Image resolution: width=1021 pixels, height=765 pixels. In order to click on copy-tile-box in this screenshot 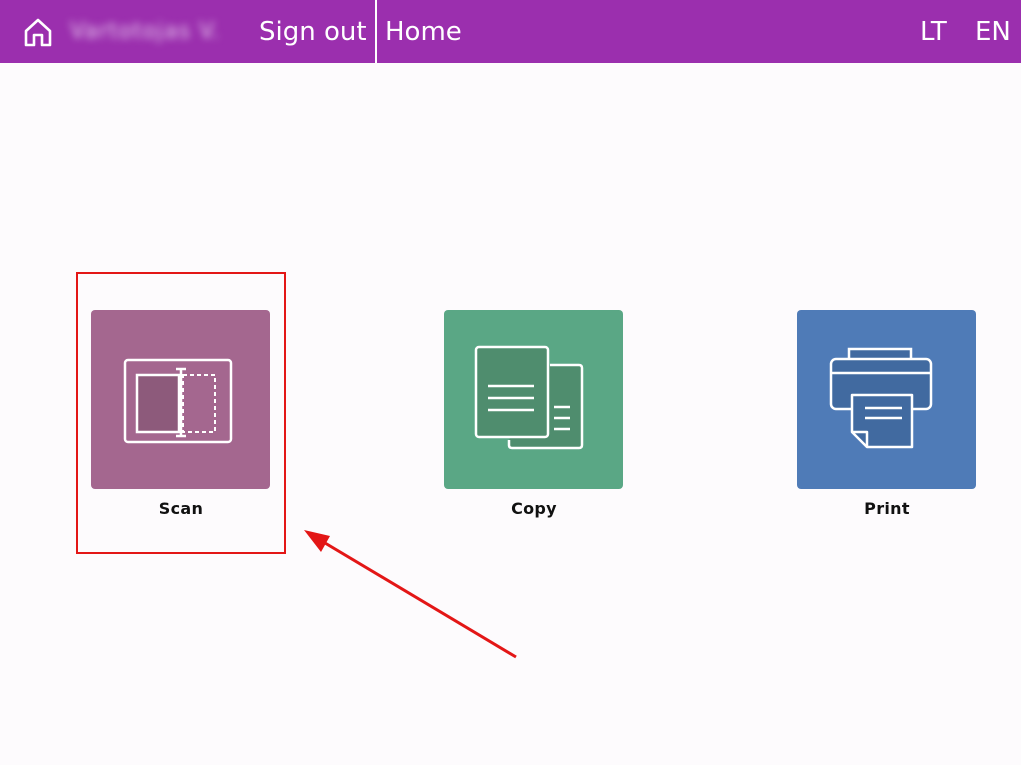, I will do `click(533, 399)`.